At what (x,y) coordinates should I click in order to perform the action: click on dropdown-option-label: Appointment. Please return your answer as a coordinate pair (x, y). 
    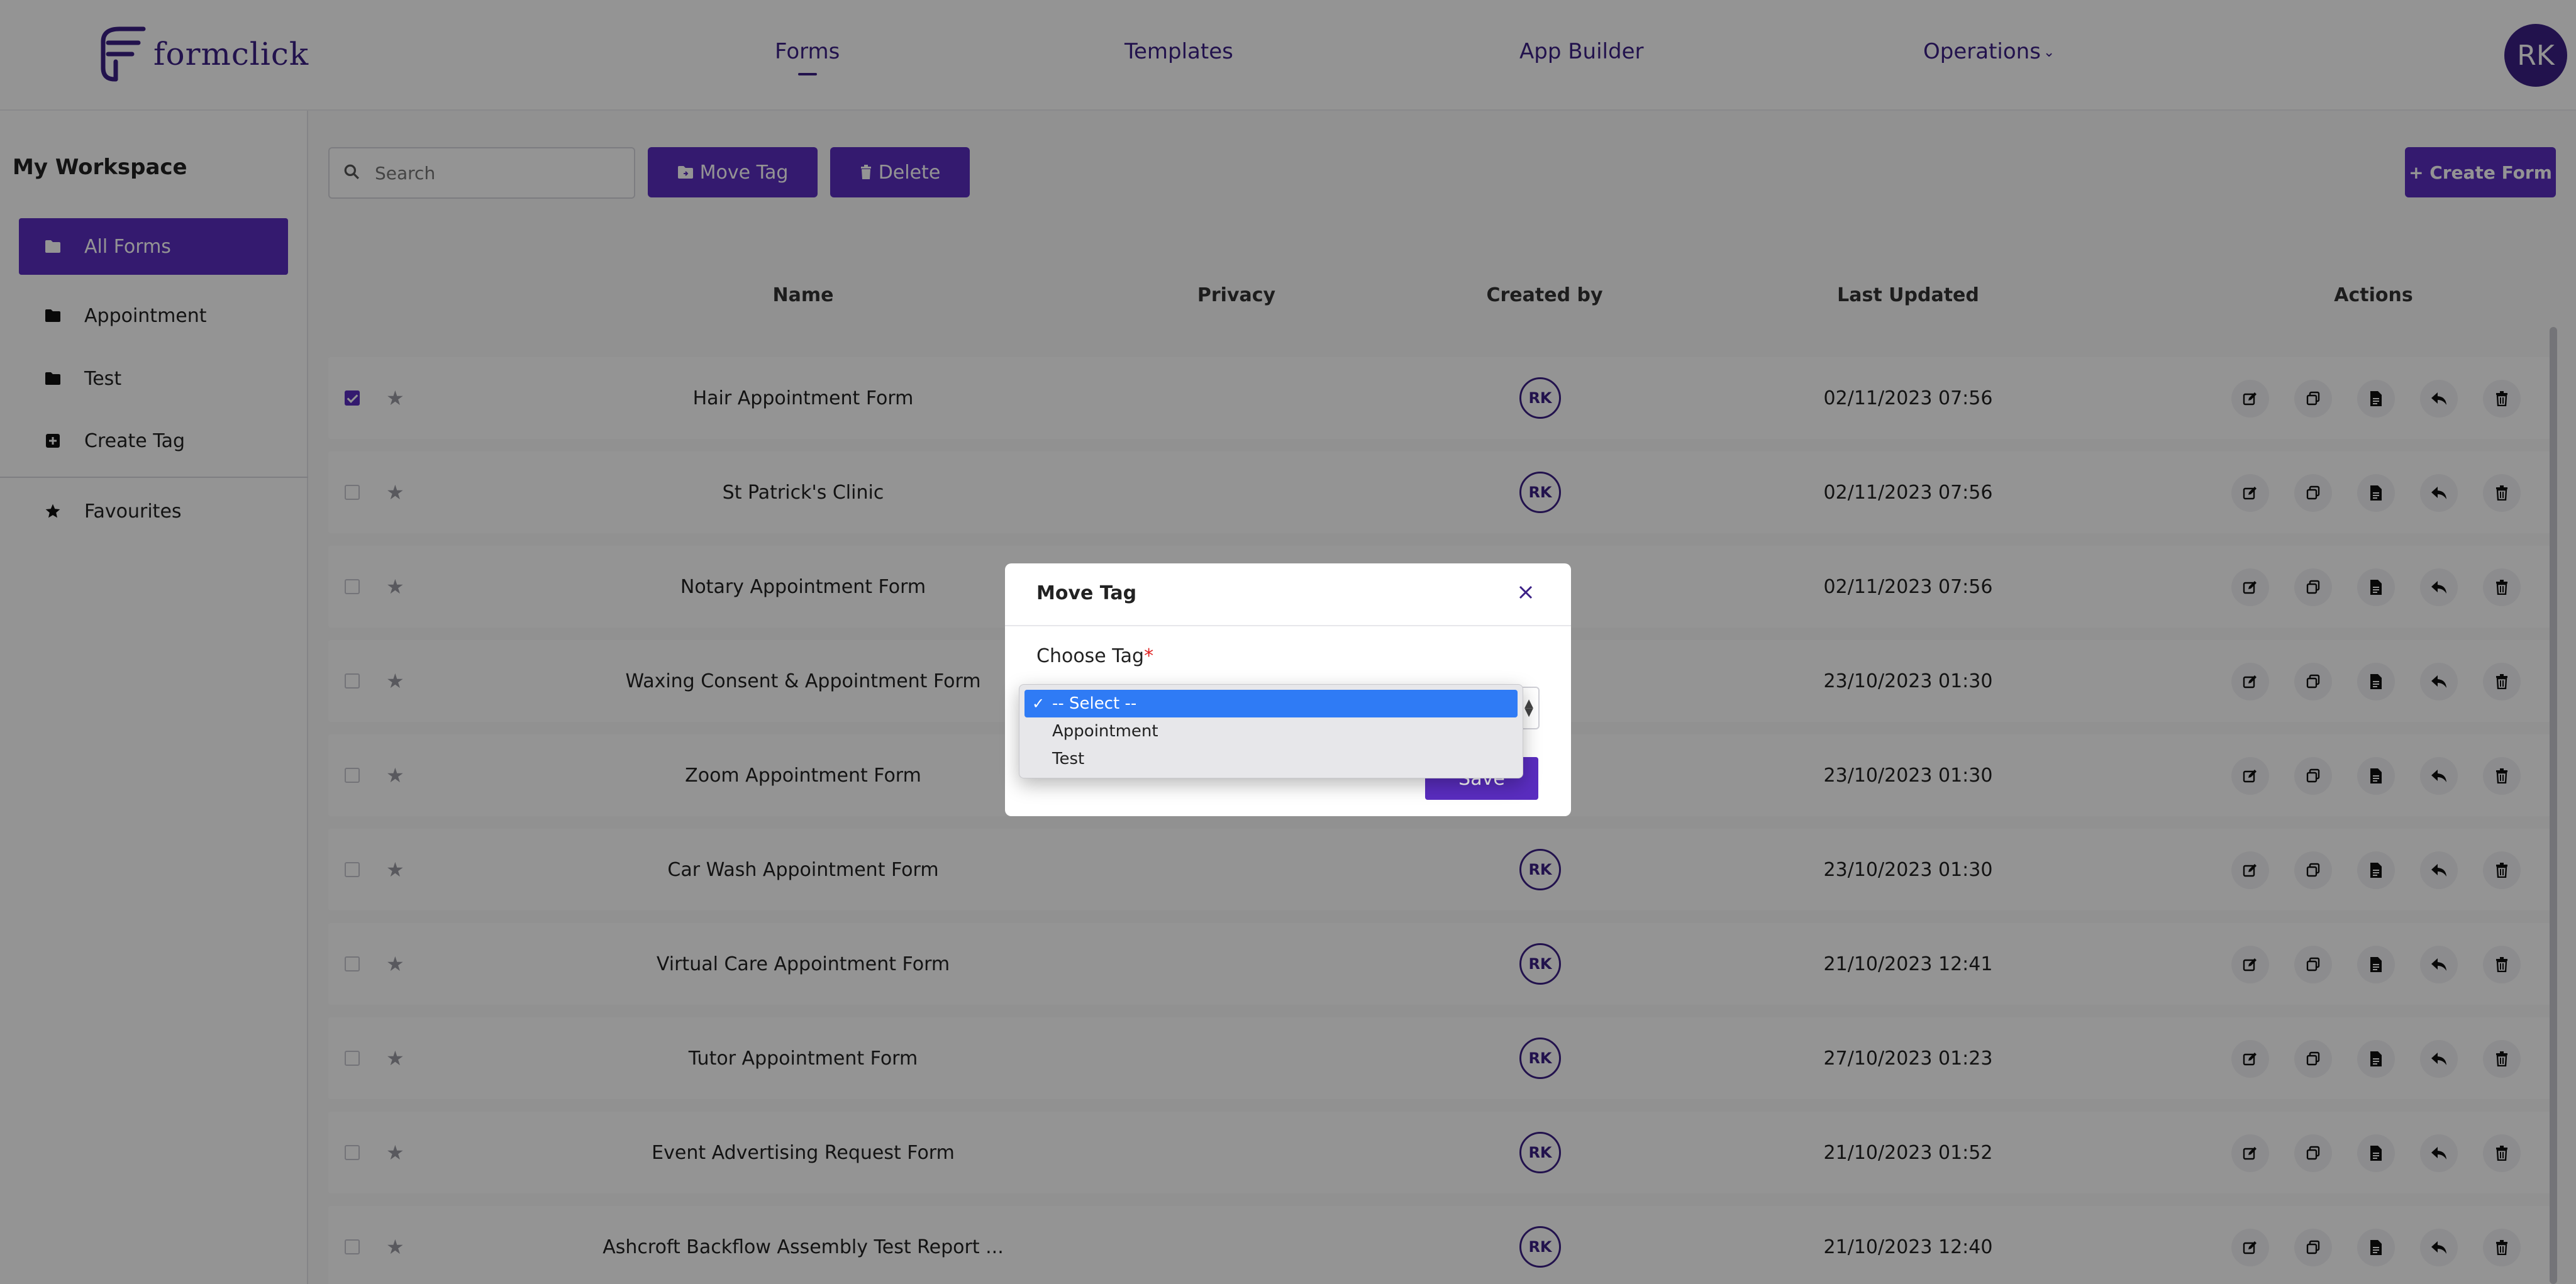
    Looking at the image, I should click on (1105, 731).